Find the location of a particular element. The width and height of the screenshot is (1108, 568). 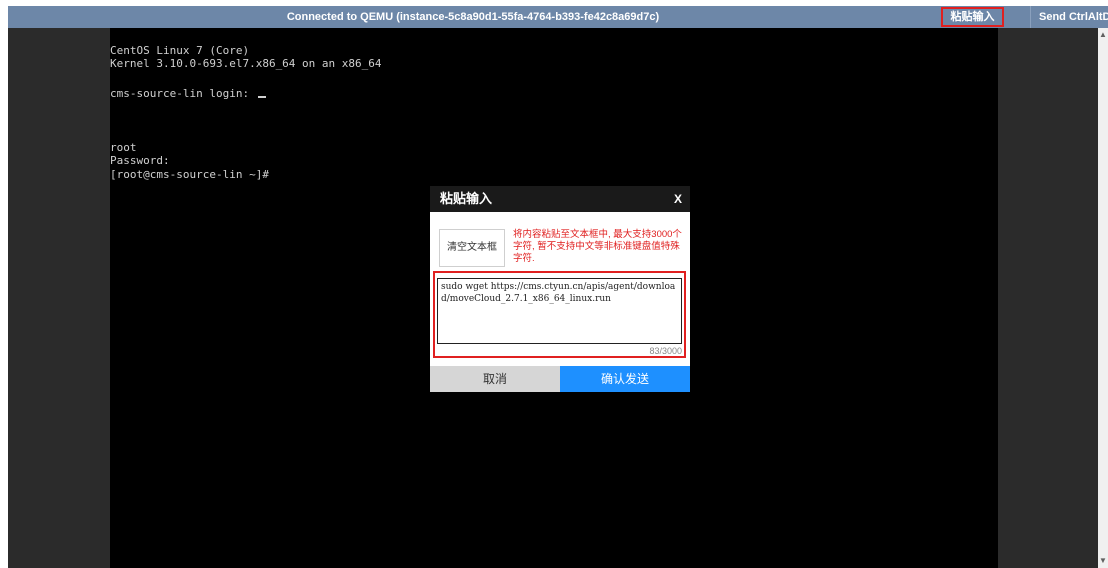

char-counter: 83/3000 is located at coordinates (665, 351).